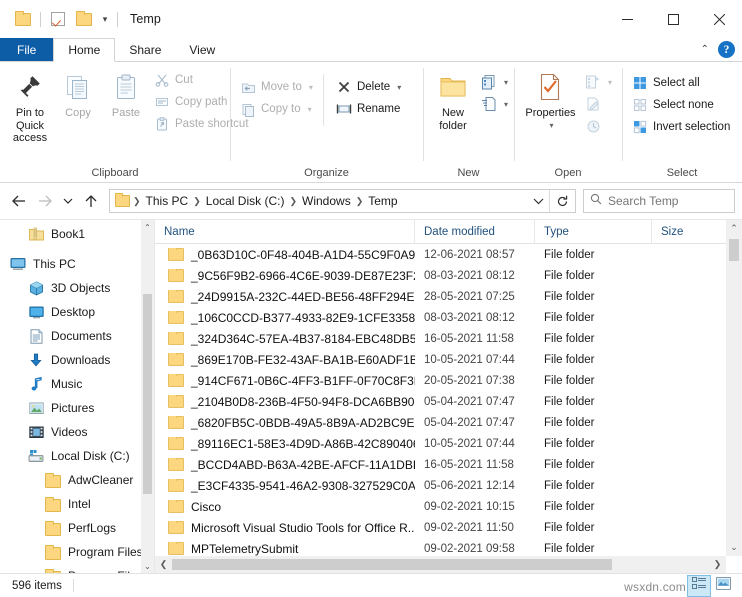  I want to click on sidebar-item-perflogs: PerfLogs, so click(77, 528).